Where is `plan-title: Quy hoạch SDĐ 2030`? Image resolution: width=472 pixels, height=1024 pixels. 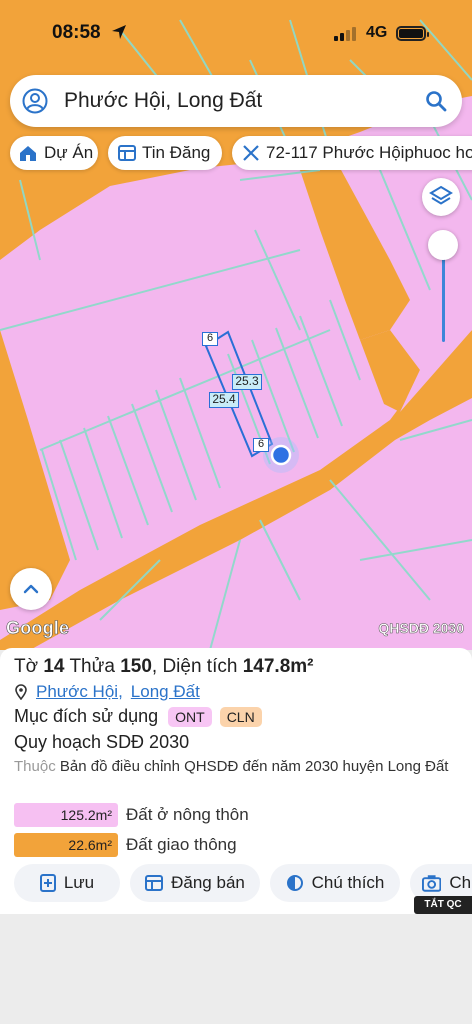 plan-title: Quy hoạch SDĐ 2030 is located at coordinates (102, 742).